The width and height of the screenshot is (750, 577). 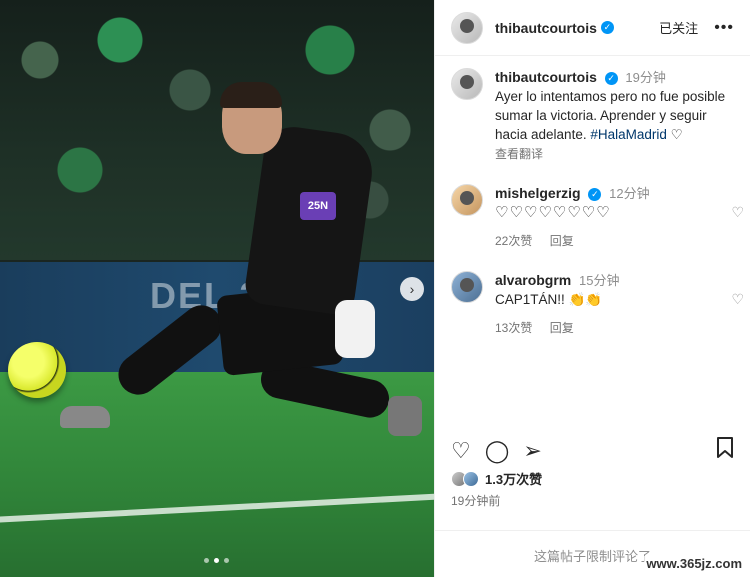 What do you see at coordinates (461, 451) in the screenshot?
I see `like-heart-icon: ♡` at bounding box center [461, 451].